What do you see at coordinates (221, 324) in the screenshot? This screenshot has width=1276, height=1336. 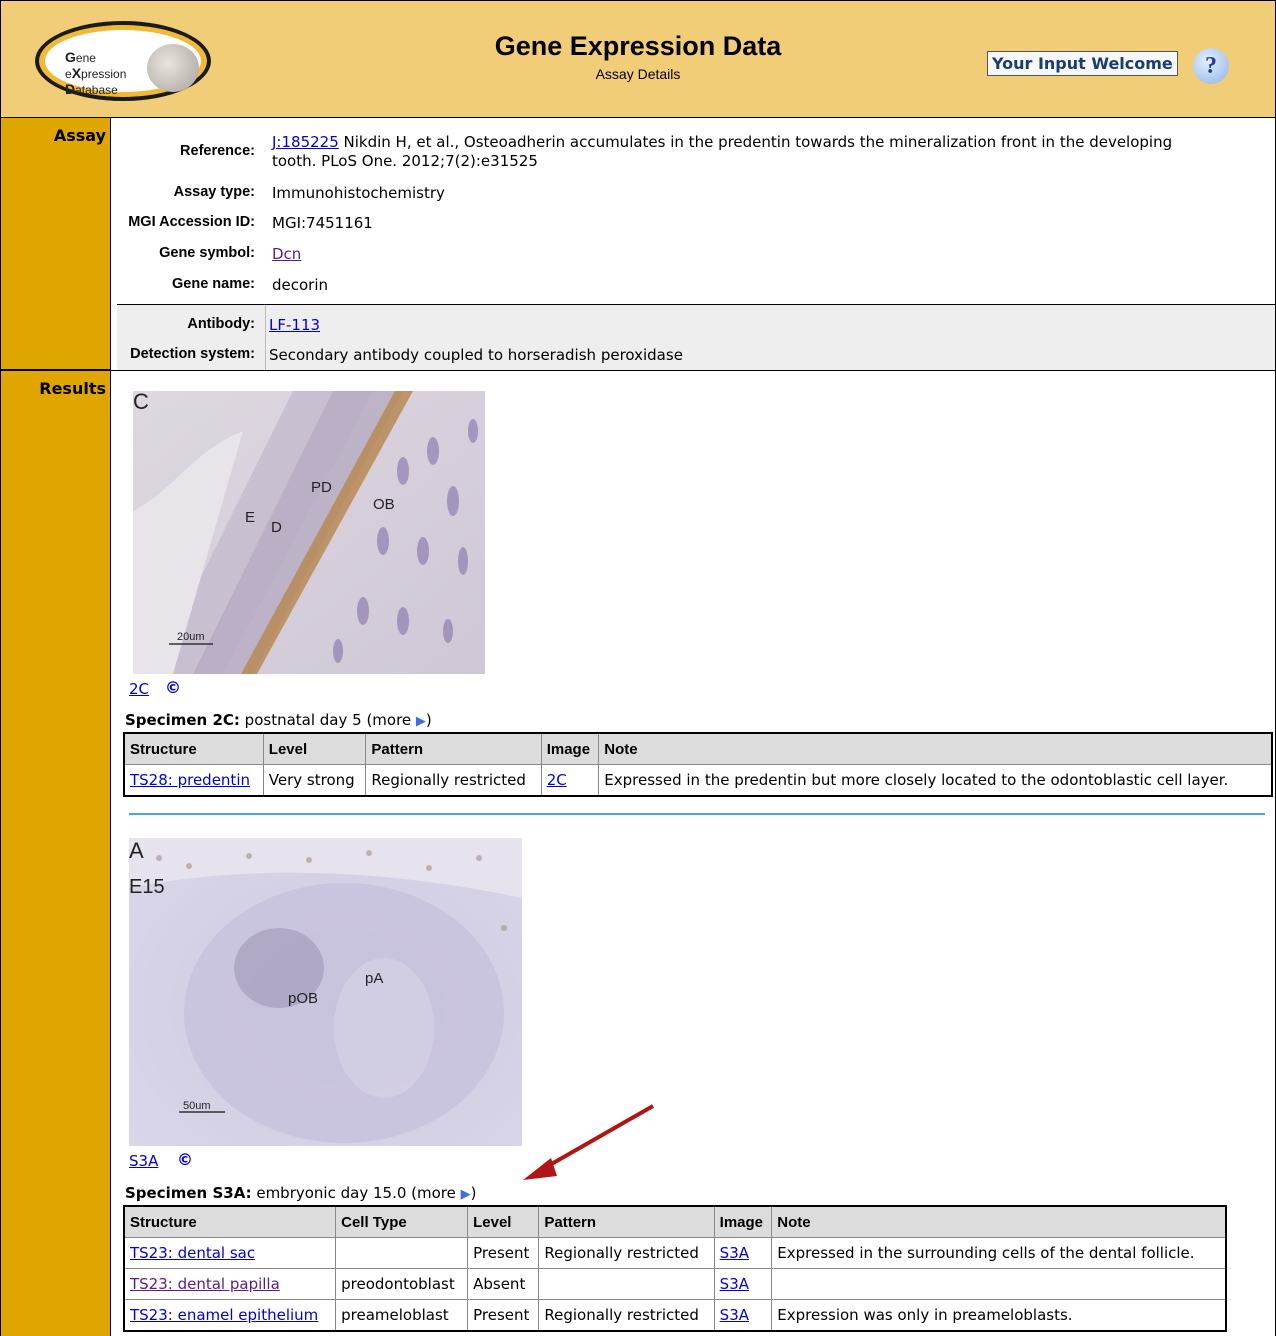 I see `antibody-label: Antibody:` at bounding box center [221, 324].